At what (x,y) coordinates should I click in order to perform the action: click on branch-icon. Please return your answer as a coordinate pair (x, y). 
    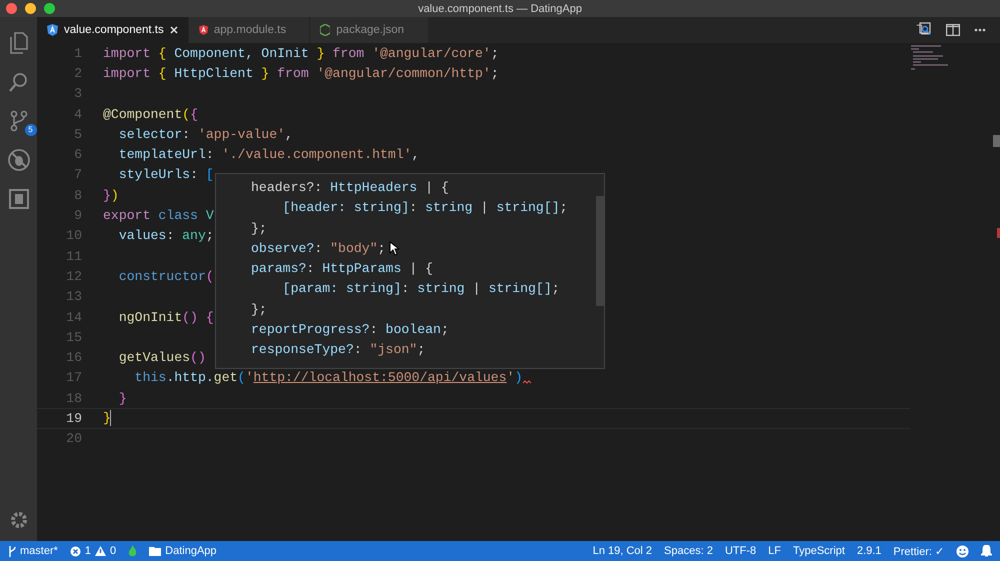
    Looking at the image, I should click on (12, 551).